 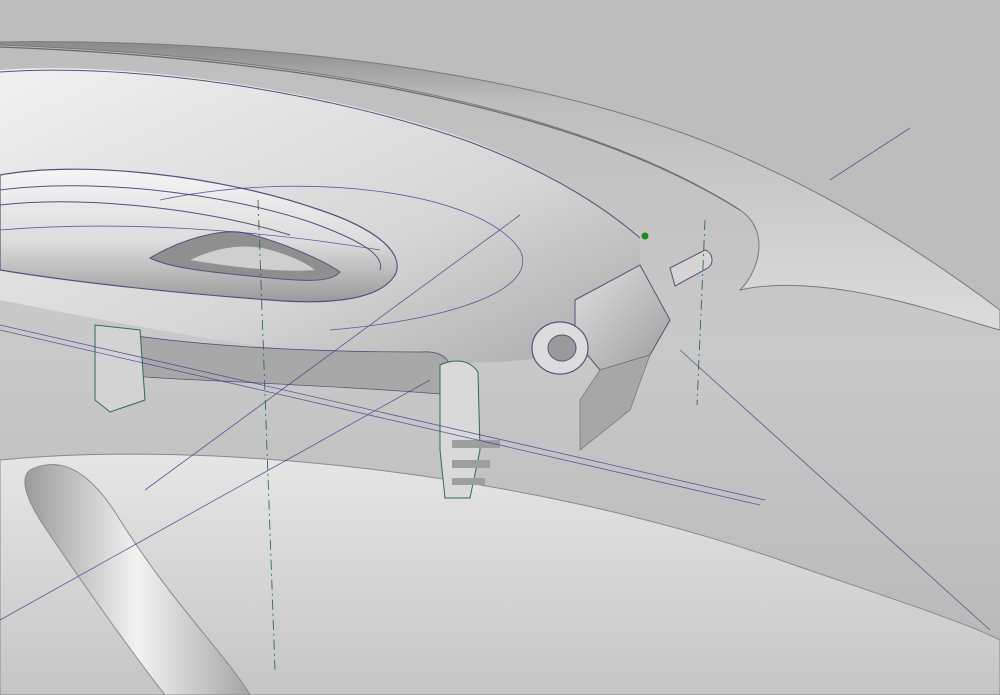 What do you see at coordinates (645, 236) in the screenshot?
I see `selected-vertex-point` at bounding box center [645, 236].